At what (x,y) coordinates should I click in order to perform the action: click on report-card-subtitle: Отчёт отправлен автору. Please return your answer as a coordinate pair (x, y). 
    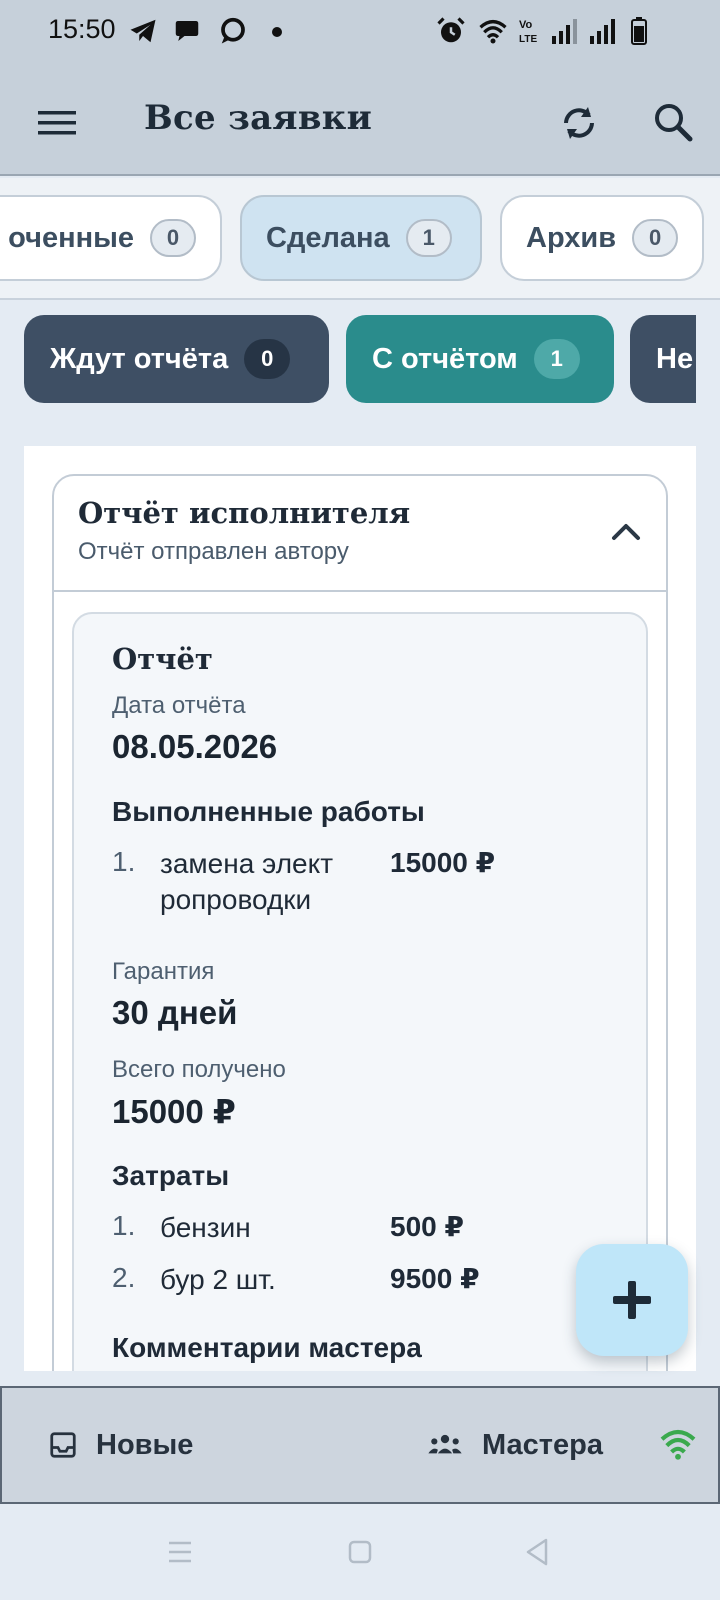
    Looking at the image, I should click on (213, 551).